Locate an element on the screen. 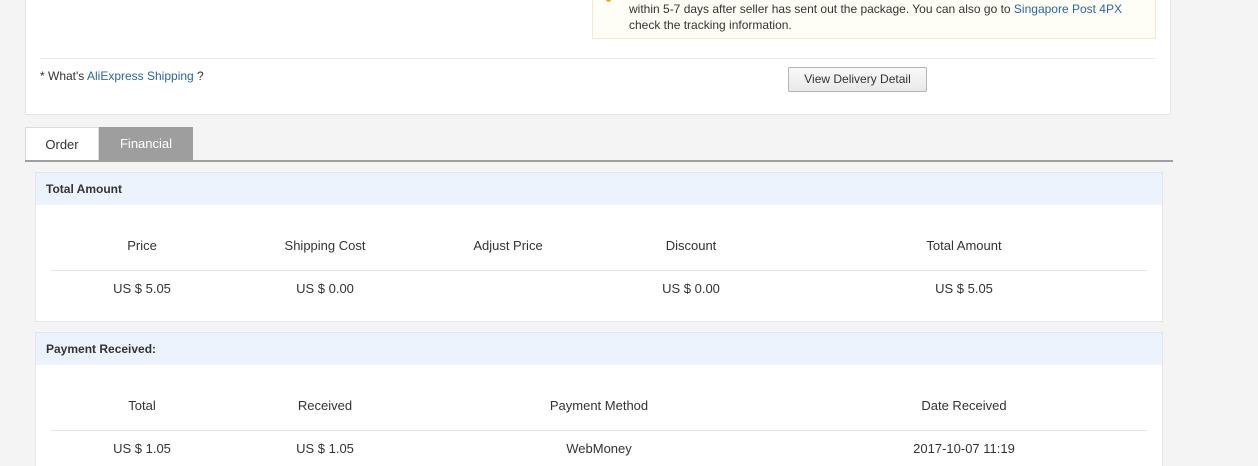 Image resolution: width=1258 pixels, height=466 pixels. value-received: US $ 1.05 is located at coordinates (325, 448).